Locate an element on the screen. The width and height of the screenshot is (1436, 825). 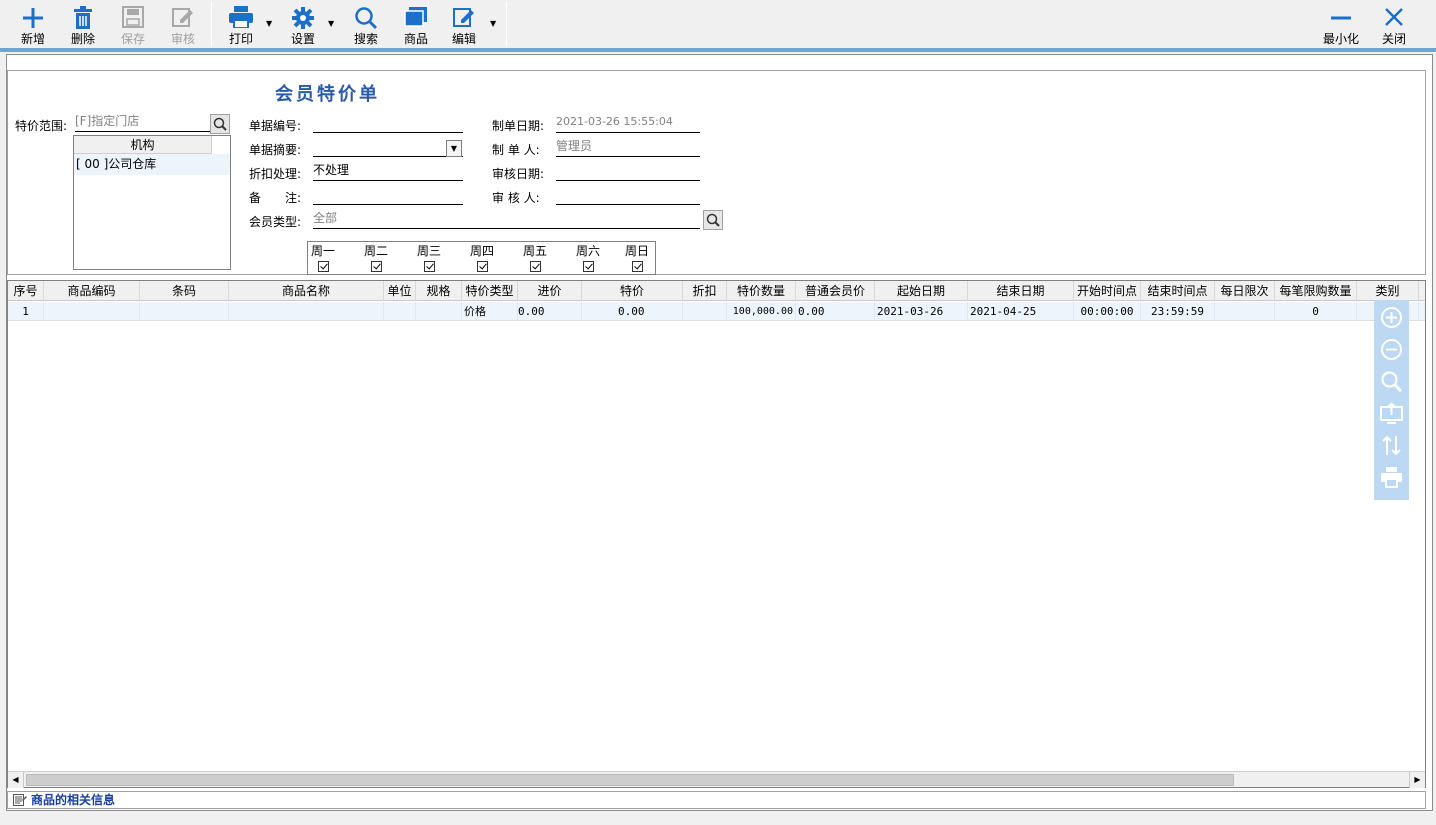
scrollbar-thumb is located at coordinates (630, 780).